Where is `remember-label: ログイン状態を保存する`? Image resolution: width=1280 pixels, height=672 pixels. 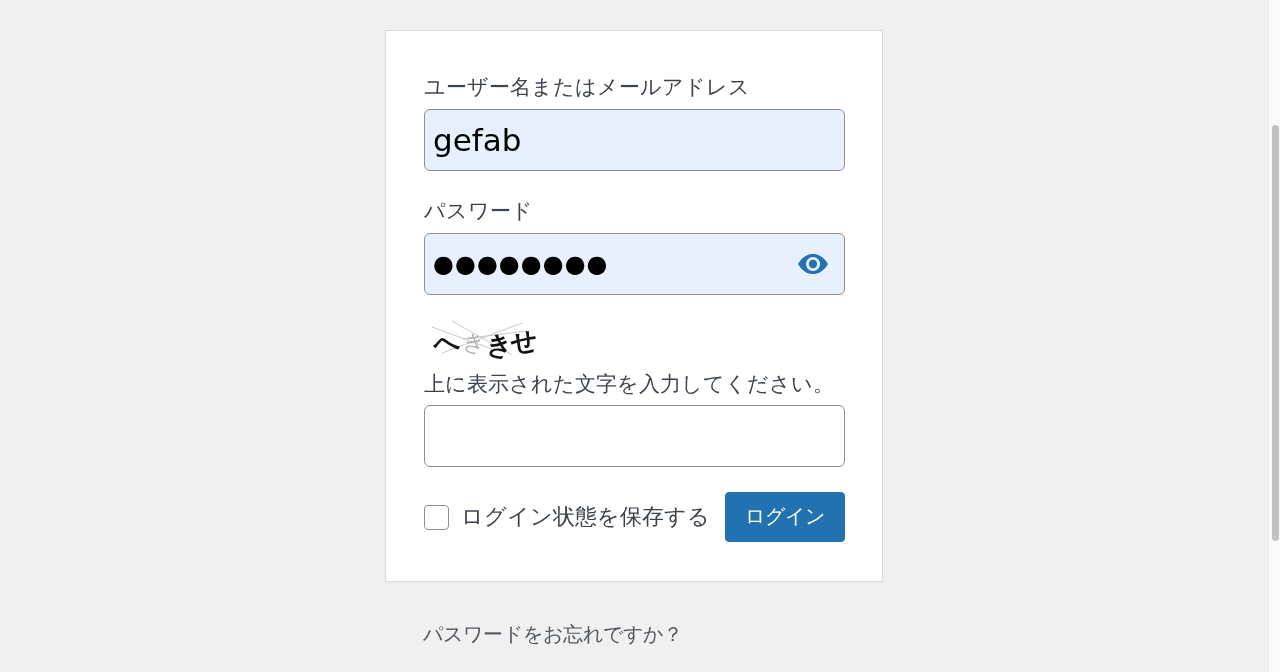 remember-label: ログイン状態を保存する is located at coordinates (585, 516).